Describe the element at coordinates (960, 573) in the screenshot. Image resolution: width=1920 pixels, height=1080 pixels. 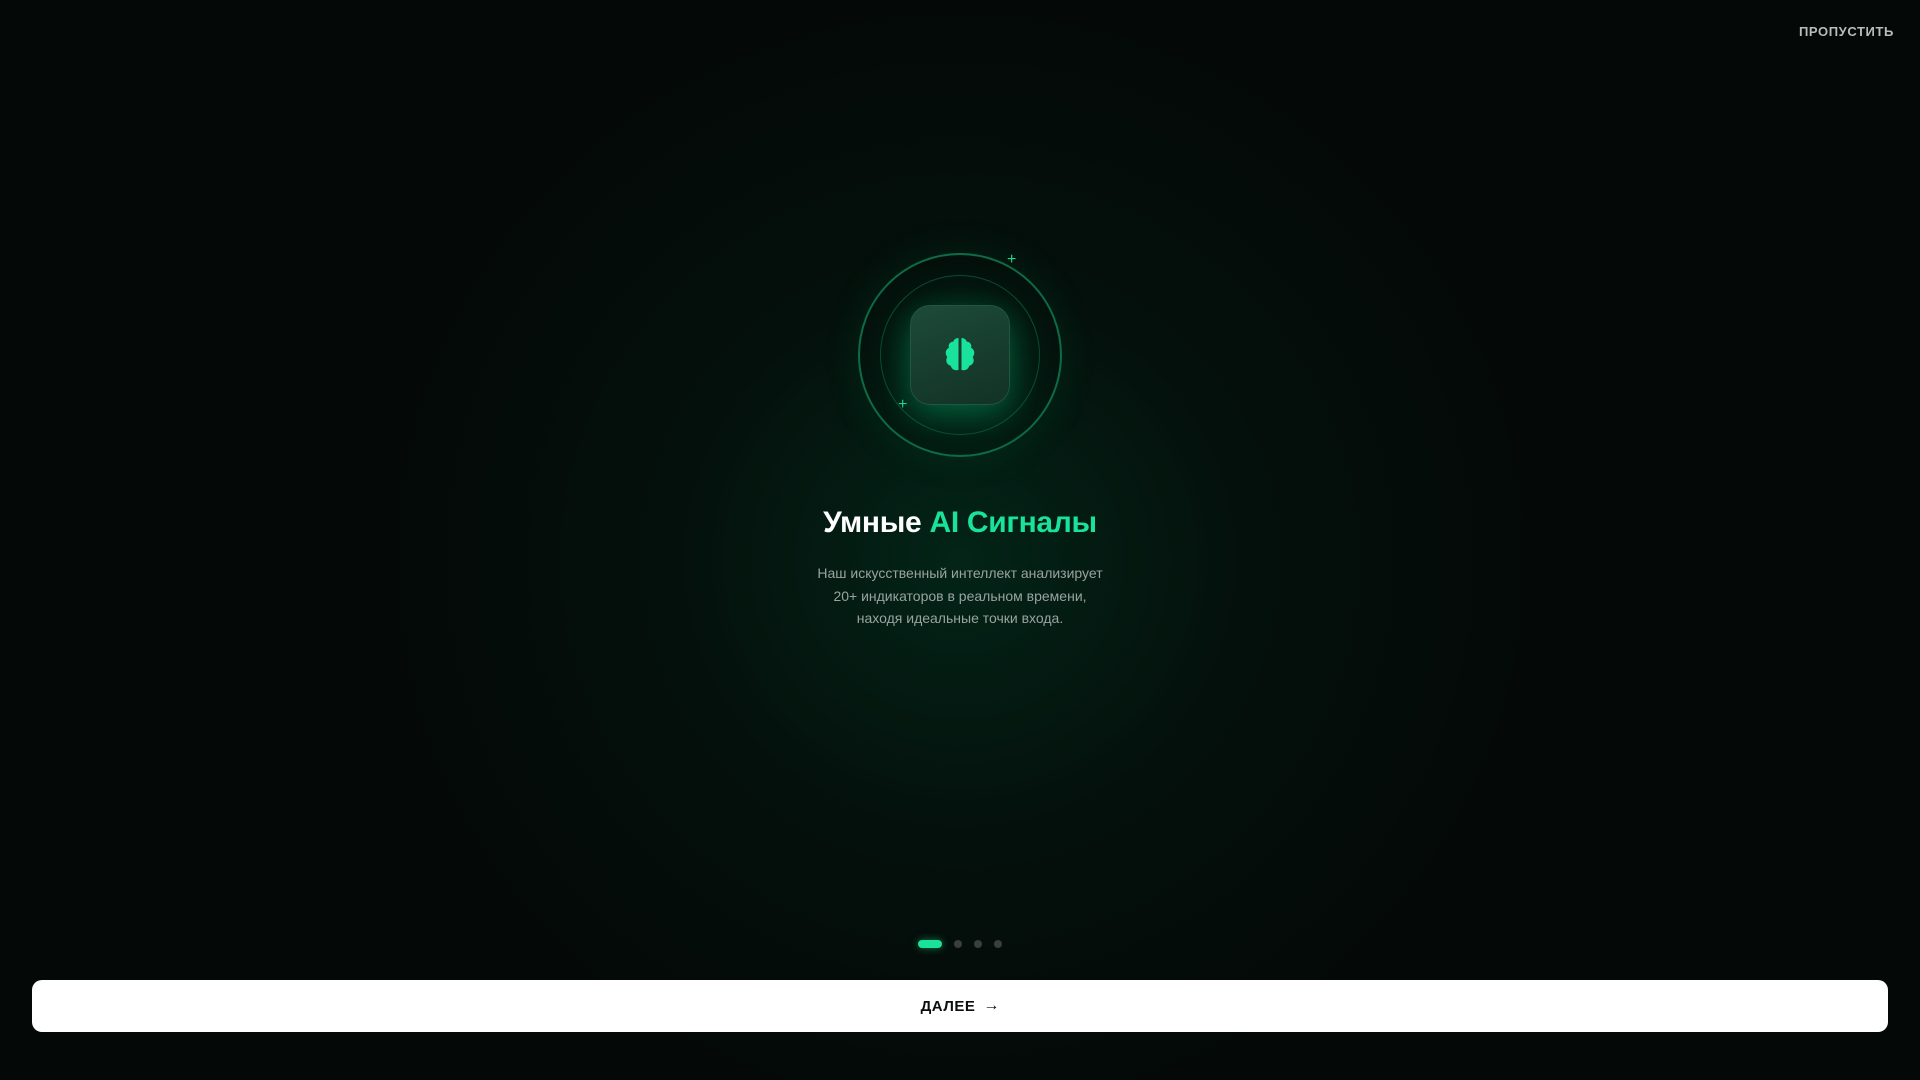
I see `description-line: Наш искусственный интеллект анализирует` at that location.